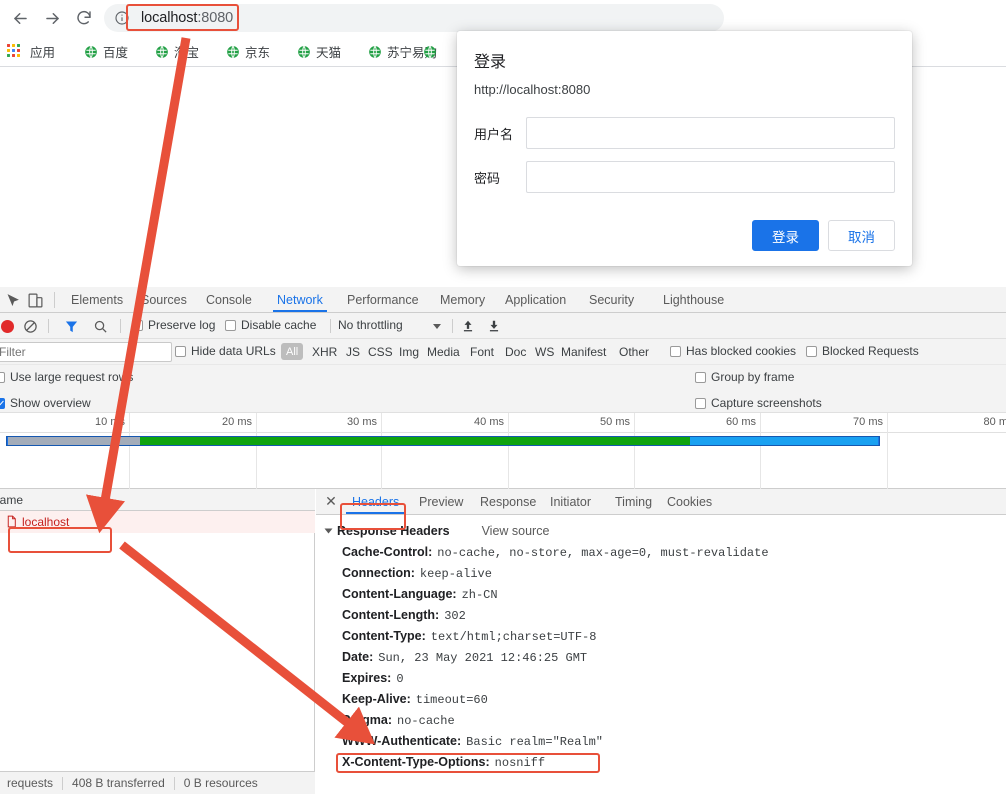  What do you see at coordinates (672, 597) in the screenshot?
I see `header-row-content-language: Content-Language: zh-CN` at bounding box center [672, 597].